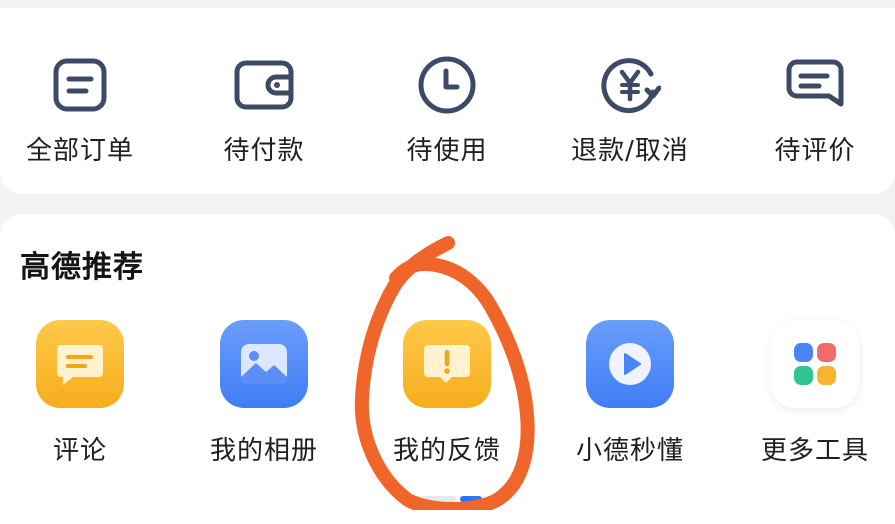 The height and width of the screenshot is (524, 895). Describe the element at coordinates (629, 451) in the screenshot. I see `xiaode-explainer-label: 小德秒懂` at that location.